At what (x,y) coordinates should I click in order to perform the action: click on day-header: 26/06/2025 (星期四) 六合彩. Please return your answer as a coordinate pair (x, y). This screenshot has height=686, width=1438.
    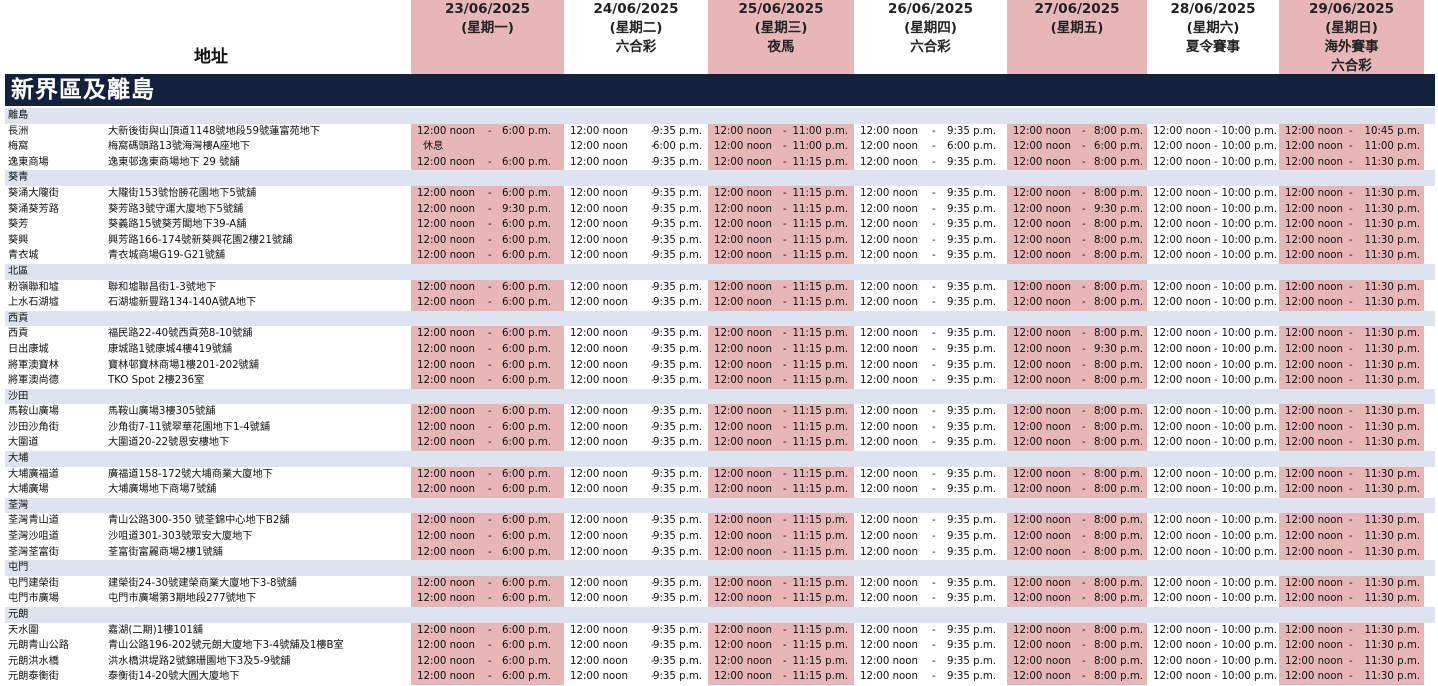
    Looking at the image, I should click on (930, 37).